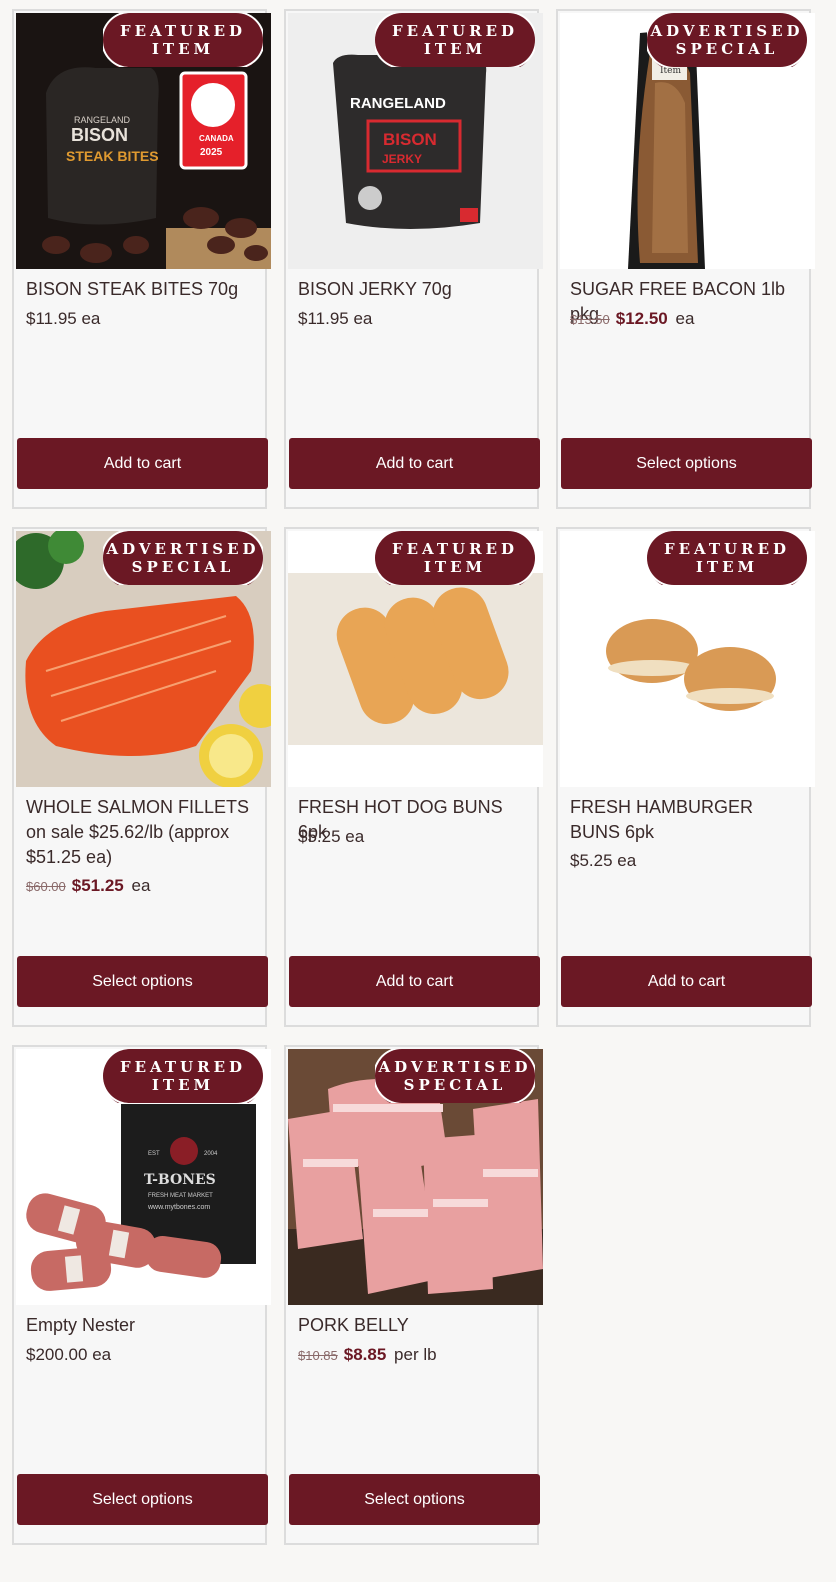 The height and width of the screenshot is (1582, 836). I want to click on product-title: BISON JERKY 70g, so click(416, 289).